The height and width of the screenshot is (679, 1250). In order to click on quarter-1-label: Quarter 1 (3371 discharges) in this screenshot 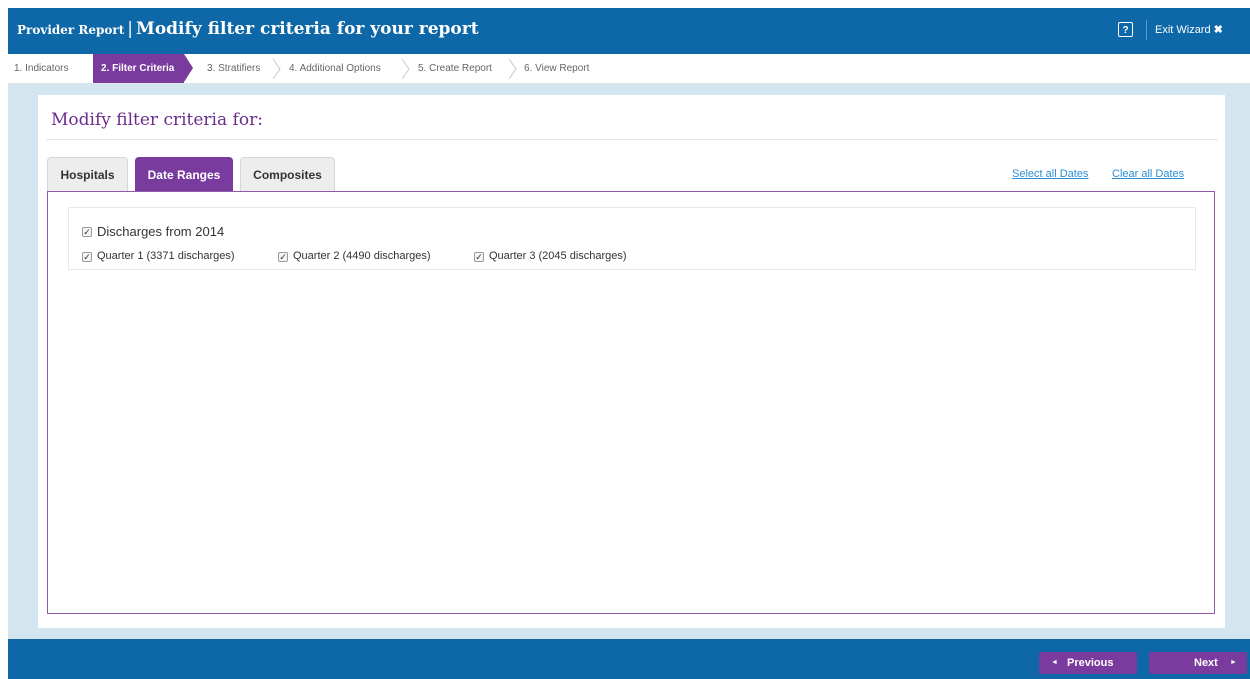, I will do `click(166, 256)`.